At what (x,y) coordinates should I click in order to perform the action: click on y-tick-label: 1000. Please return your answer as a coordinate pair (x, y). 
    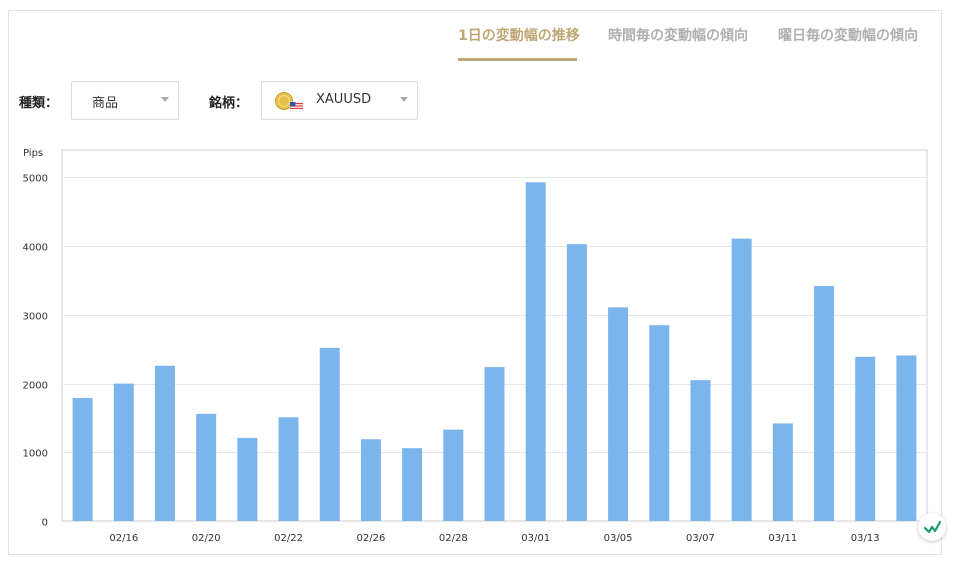
    Looking at the image, I should click on (35, 454).